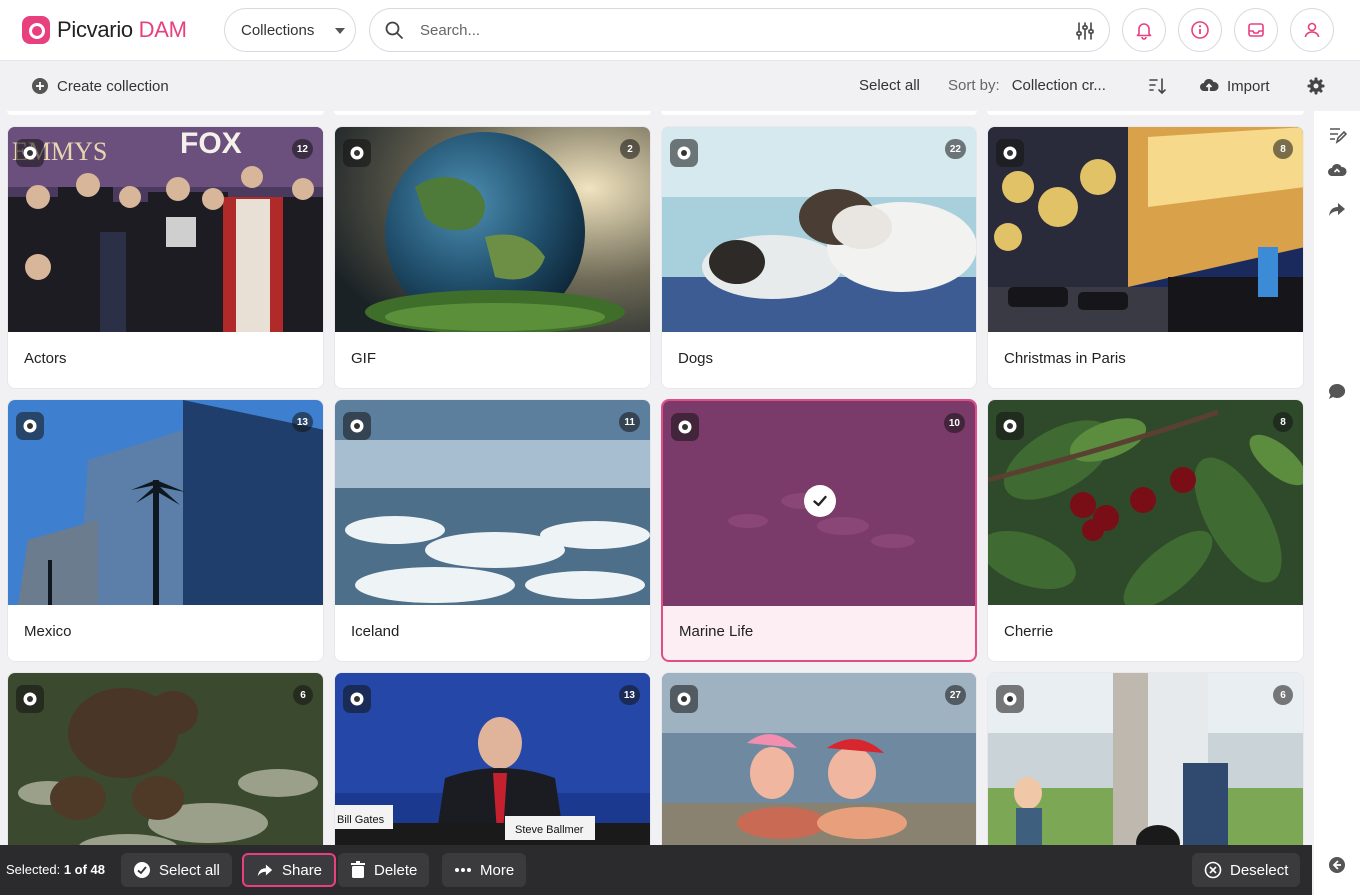 The image size is (1360, 895). I want to click on item-count-badge: 6, so click(303, 695).